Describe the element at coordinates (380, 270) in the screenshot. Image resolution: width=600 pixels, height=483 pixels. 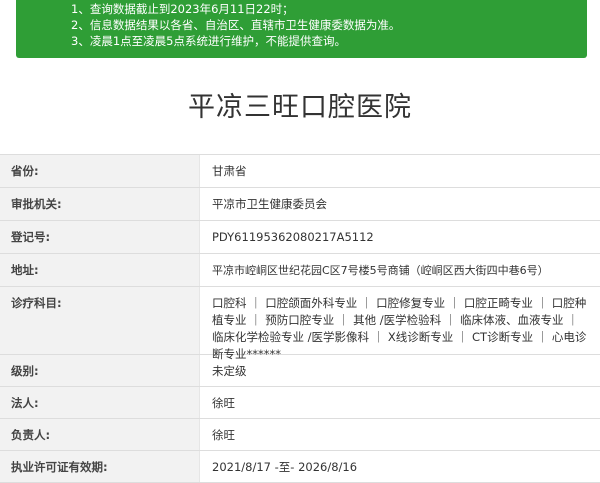
I see `value-address: 平凉市崆峒区世纪花园C区7号楼5号商铺（崆峒区西大街四中巷6号）` at that location.